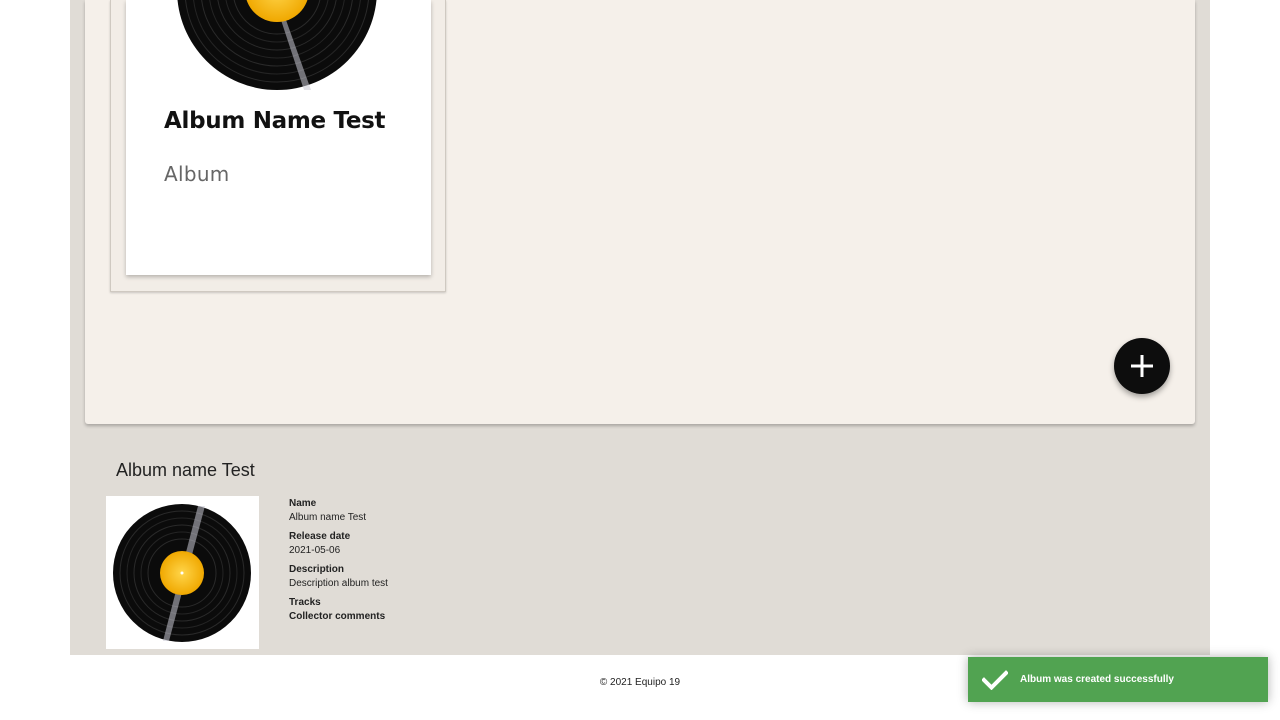  Describe the element at coordinates (303, 503) in the screenshot. I see `name-label: Name` at that location.